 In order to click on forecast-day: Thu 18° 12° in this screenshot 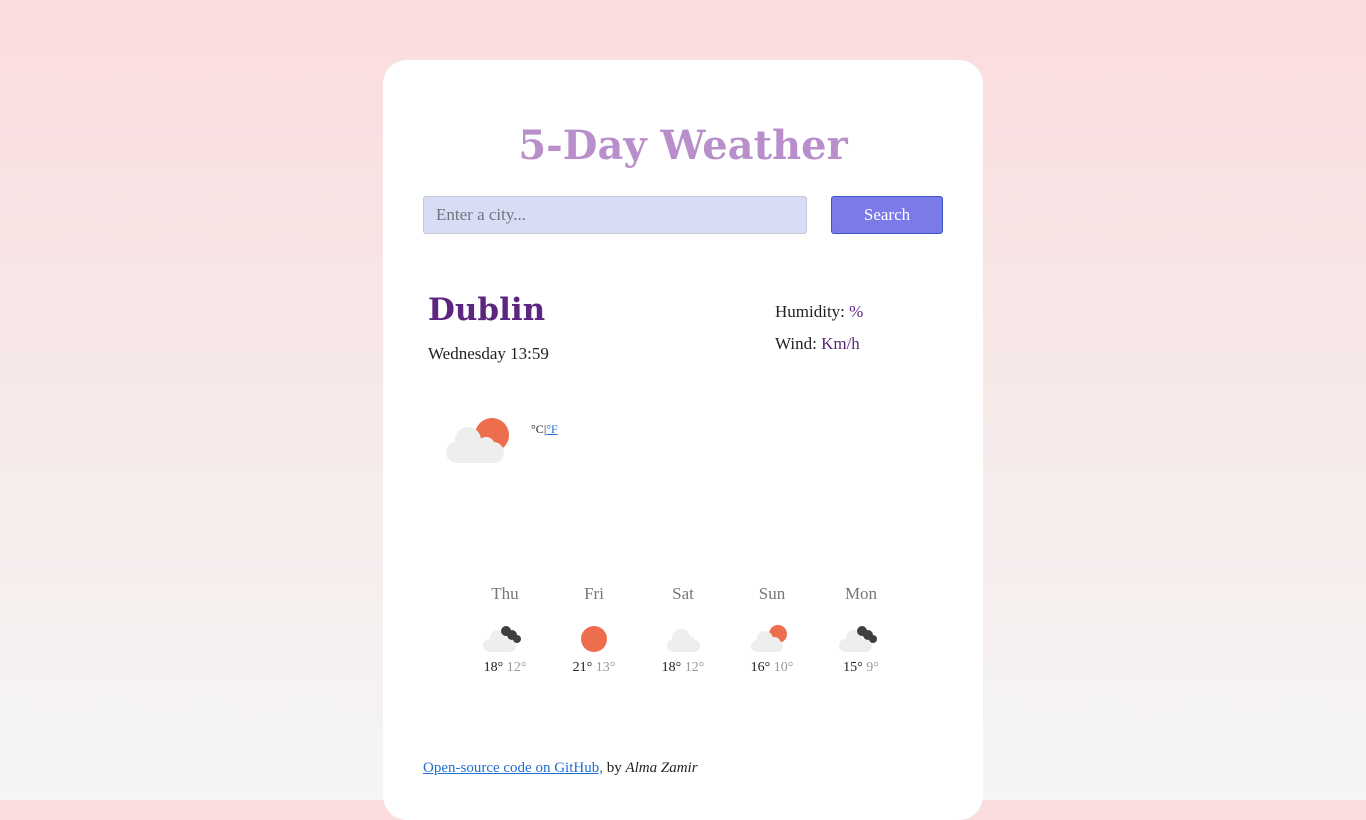, I will do `click(505, 630)`.